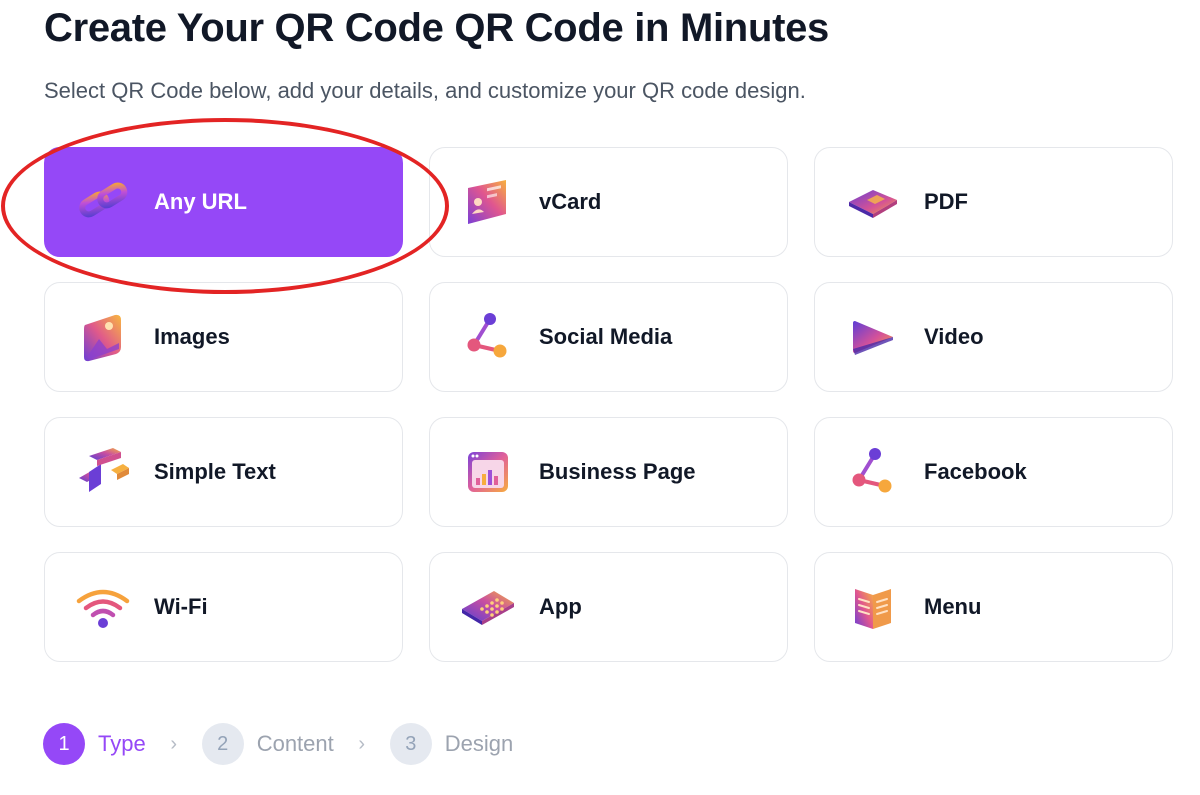 This screenshot has height=795, width=1200. Describe the element at coordinates (295, 743) in the screenshot. I see `step-label: Content` at that location.